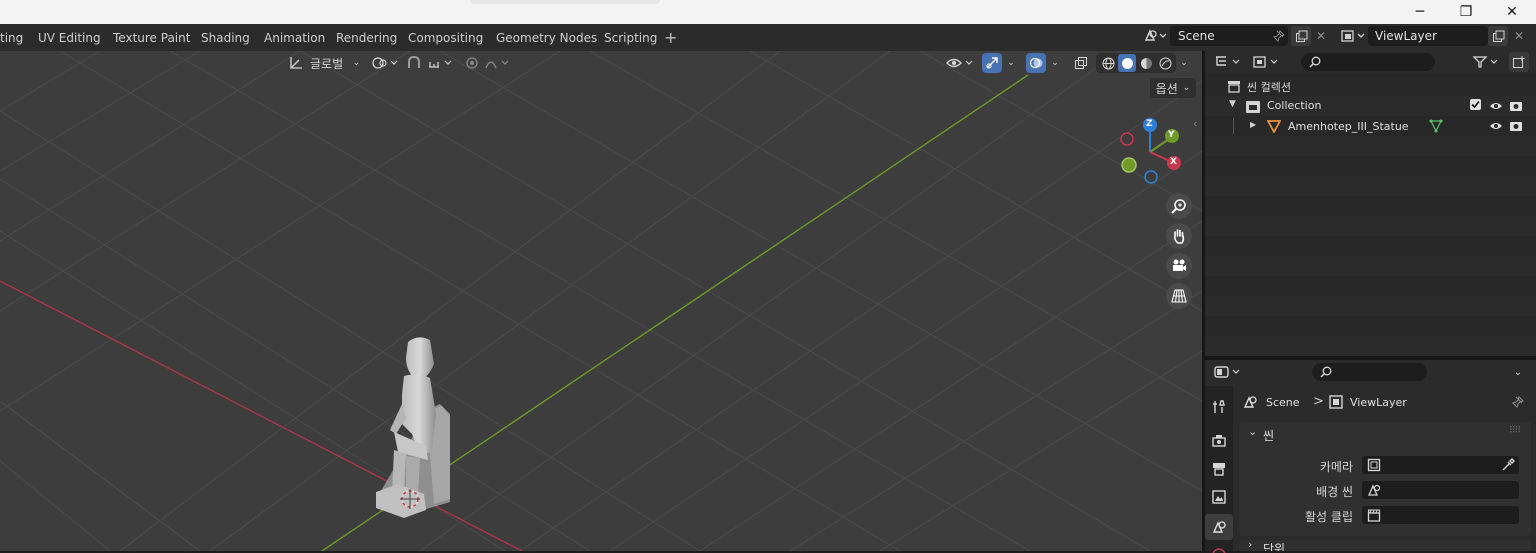 This screenshot has width=1536, height=553. I want to click on snap-toggle, so click(414, 63).